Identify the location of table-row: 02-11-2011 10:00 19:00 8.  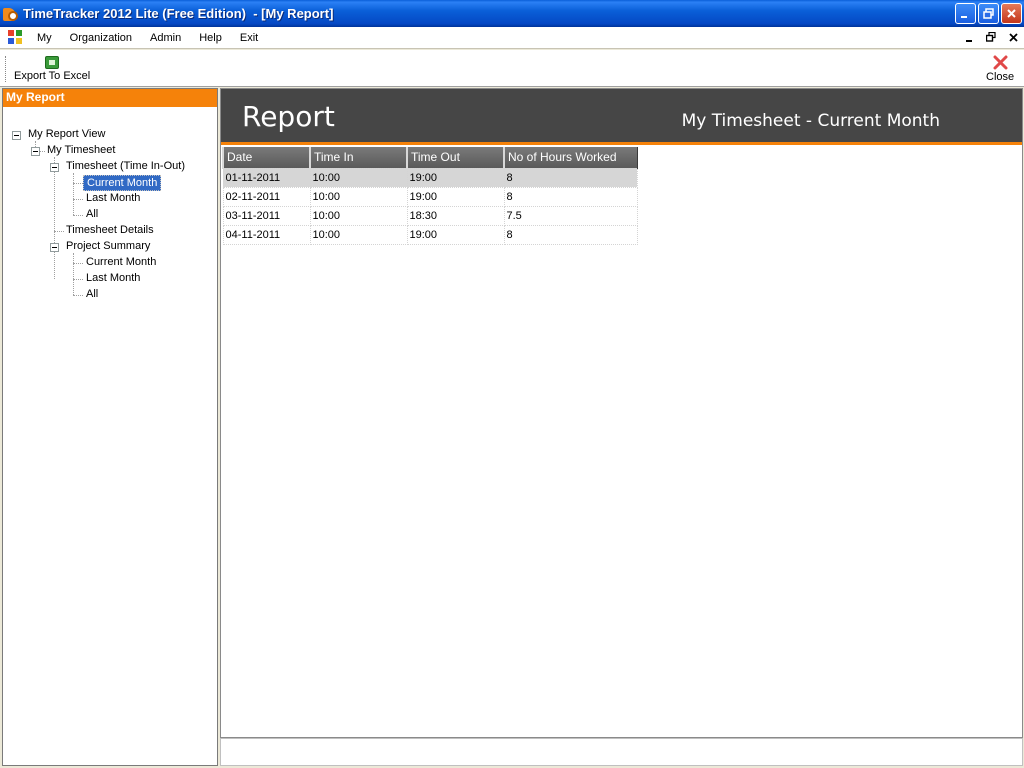
(430, 196).